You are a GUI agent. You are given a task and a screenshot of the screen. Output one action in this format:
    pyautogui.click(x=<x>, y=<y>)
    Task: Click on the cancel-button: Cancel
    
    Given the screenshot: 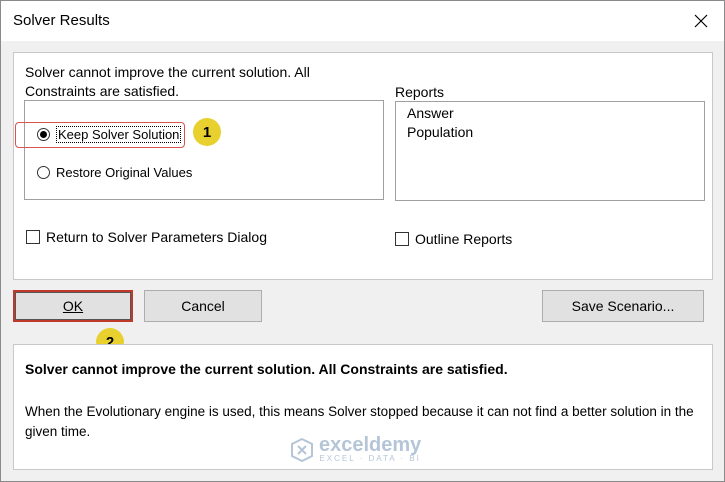 What is the action you would take?
    pyautogui.click(x=203, y=306)
    